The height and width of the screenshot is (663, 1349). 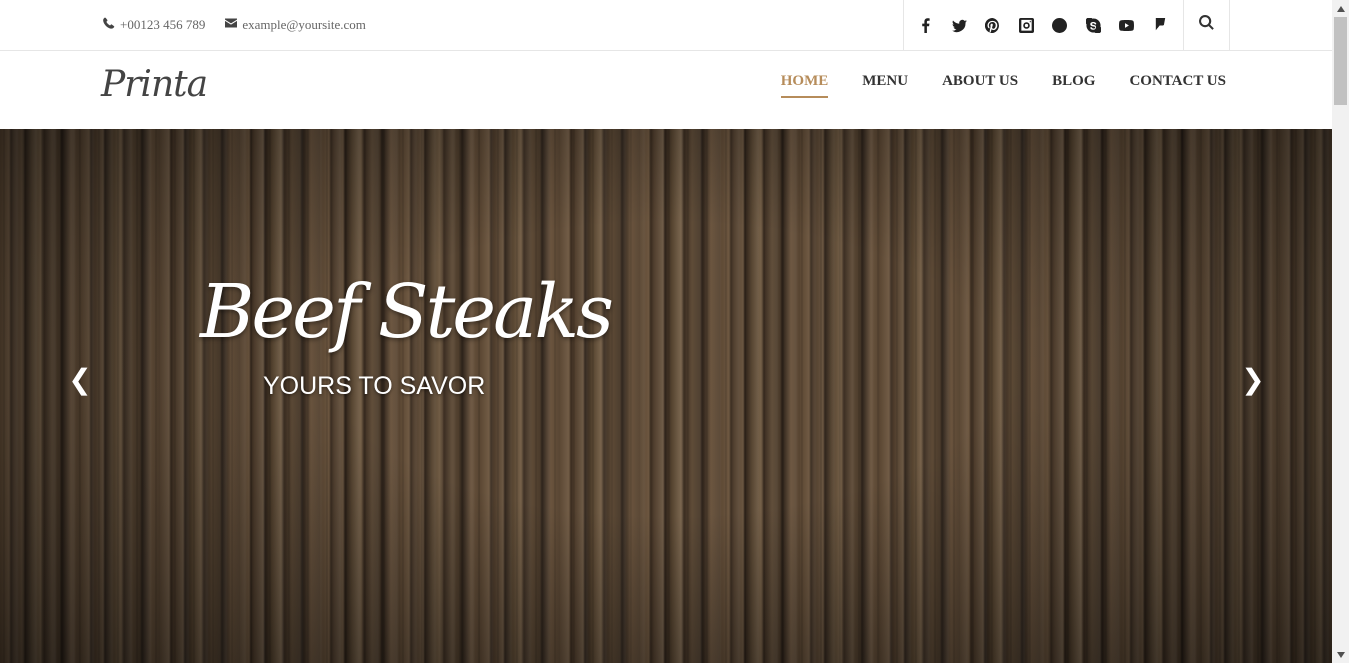 What do you see at coordinates (885, 85) in the screenshot?
I see `nav-menu: MENU` at bounding box center [885, 85].